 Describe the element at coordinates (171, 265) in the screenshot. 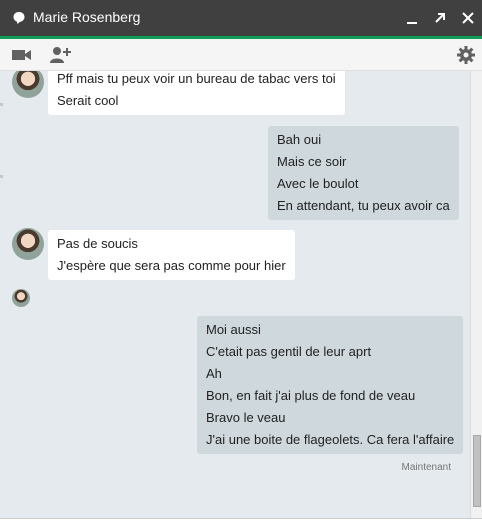

I see `message-line: J'espère que sera pas comme pour hier` at that location.